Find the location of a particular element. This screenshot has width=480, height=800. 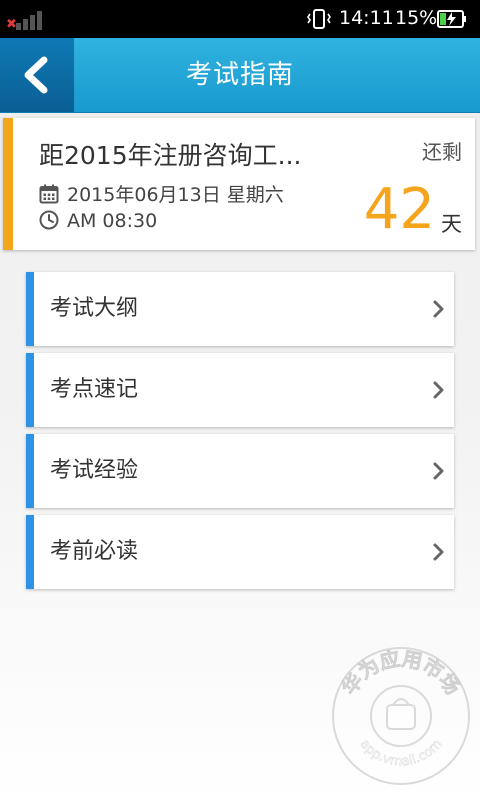

exam-date: 2015年06月13日 星期六 is located at coordinates (175, 195).